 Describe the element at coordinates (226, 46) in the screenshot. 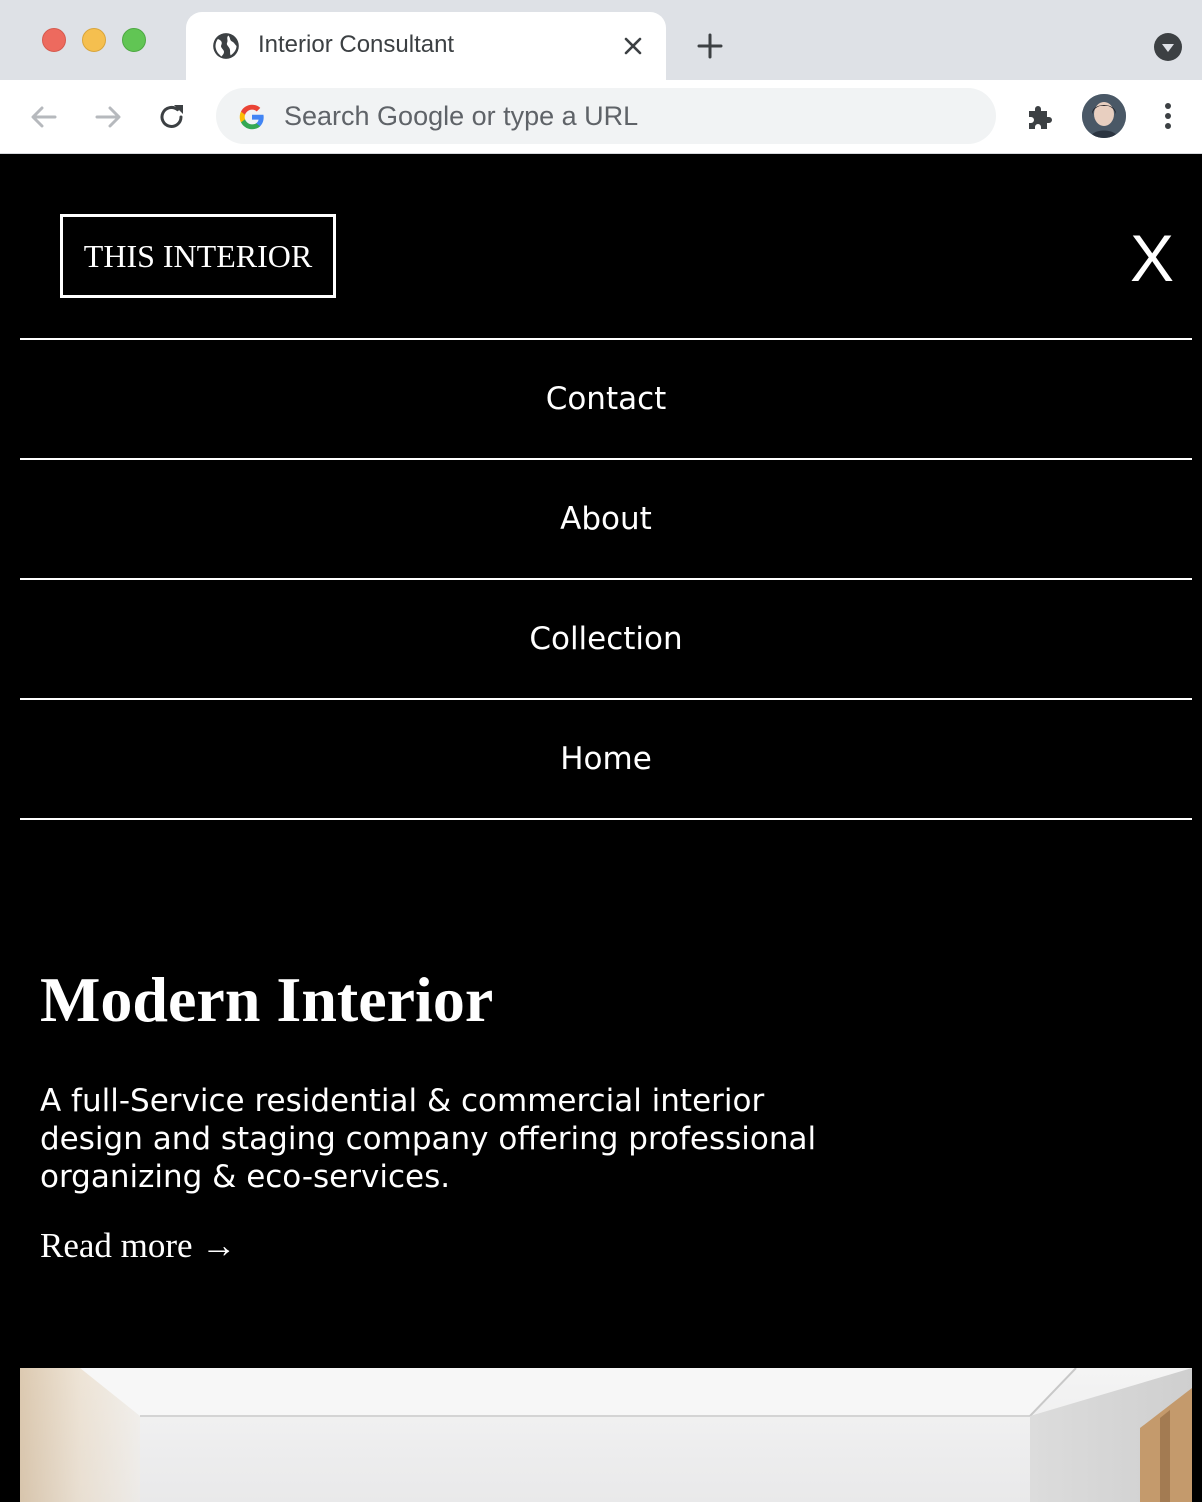

I see `globe-icon` at that location.